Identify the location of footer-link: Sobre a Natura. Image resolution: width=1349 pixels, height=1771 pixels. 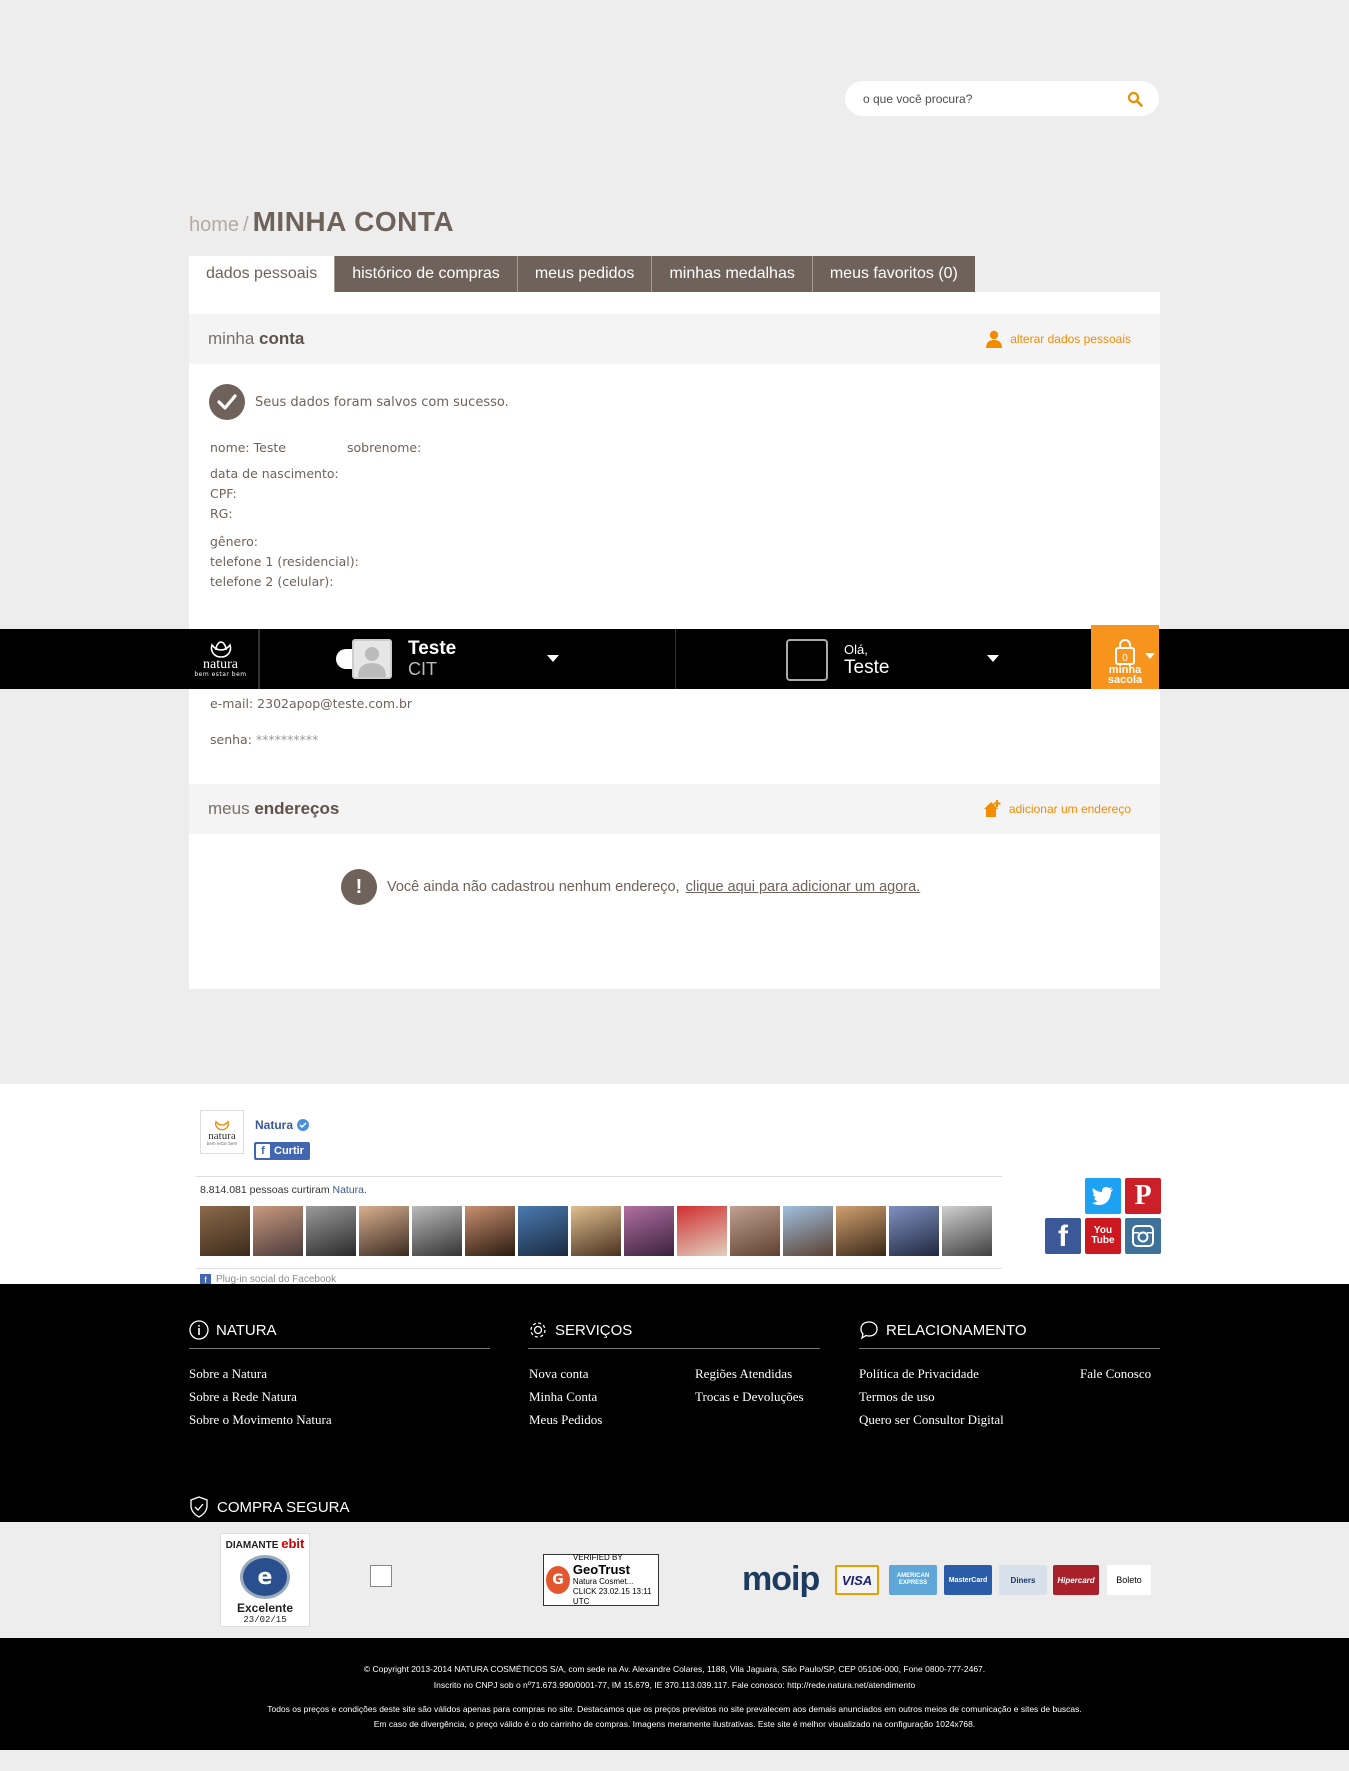
(228, 1374).